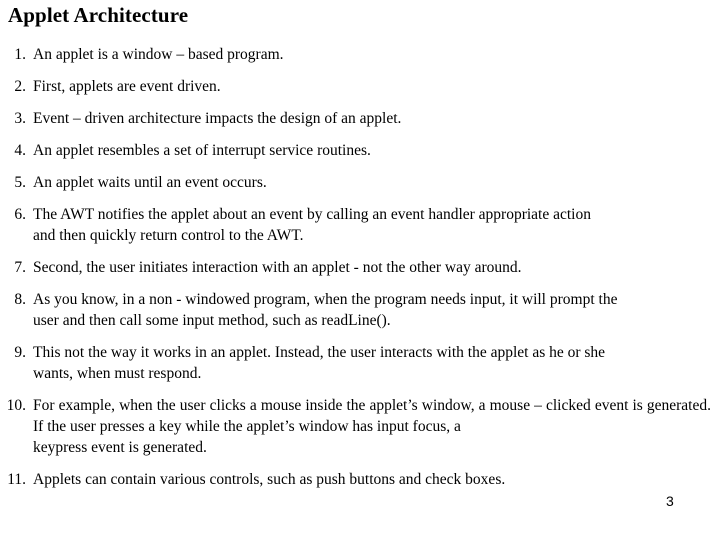 Image resolution: width=720 pixels, height=540 pixels. Describe the element at coordinates (158, 54) in the screenshot. I see `list-item-text: An applet is a window – based program.` at that location.